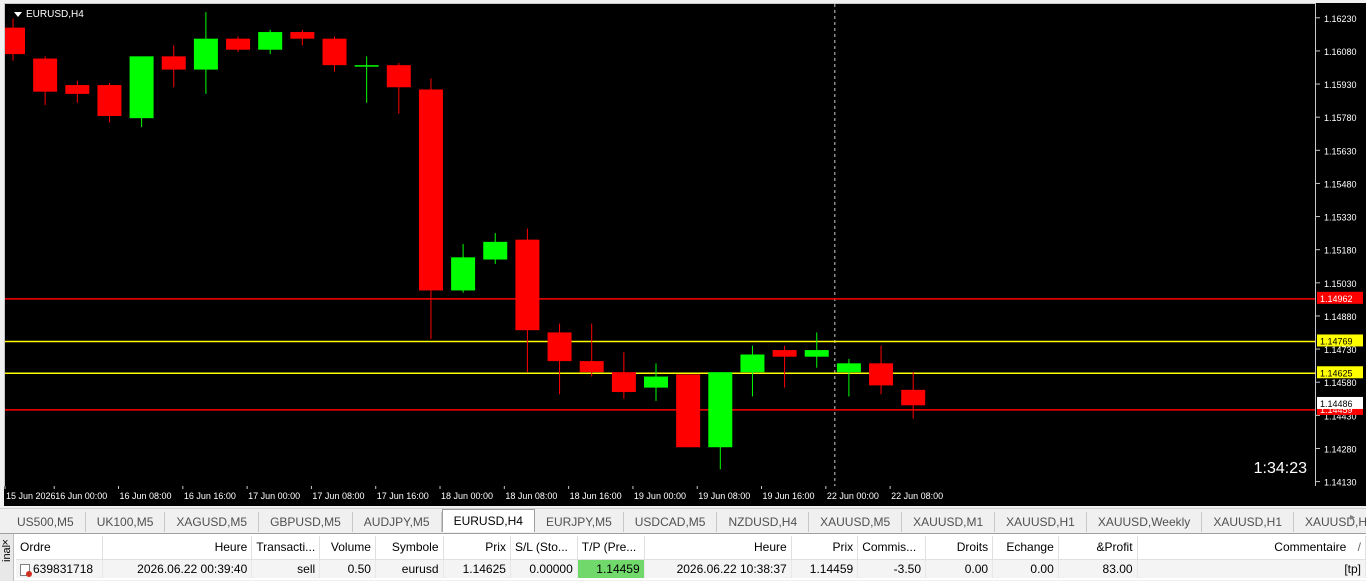 The height and width of the screenshot is (581, 1366). What do you see at coordinates (856, 522) in the screenshot?
I see `tab-xauusd-m5: XAUUSD,M5` at bounding box center [856, 522].